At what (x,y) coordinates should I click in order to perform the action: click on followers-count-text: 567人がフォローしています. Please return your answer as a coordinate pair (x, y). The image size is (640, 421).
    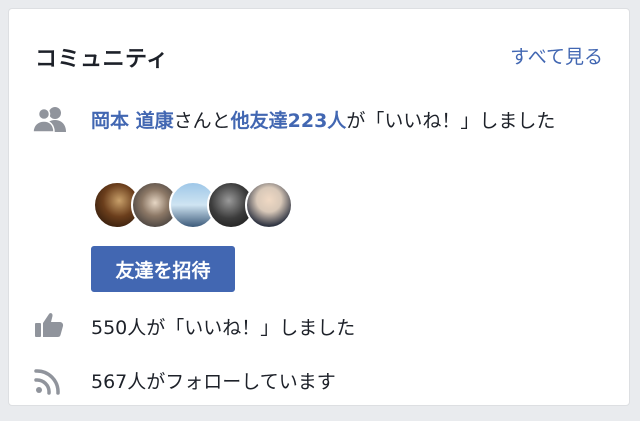
    Looking at the image, I should click on (213, 382).